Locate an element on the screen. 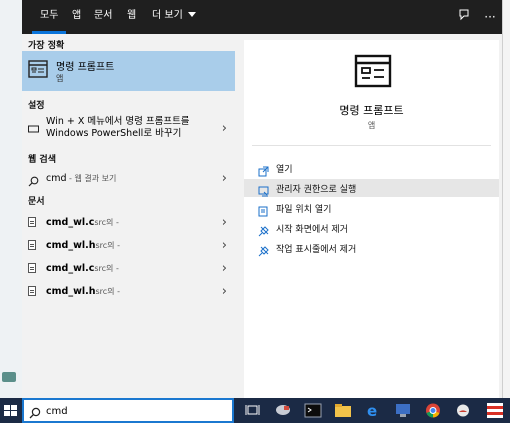 Image resolution: width=510 pixels, height=423 pixels. detail-title: 명령 프롬프트 is located at coordinates (371, 110).